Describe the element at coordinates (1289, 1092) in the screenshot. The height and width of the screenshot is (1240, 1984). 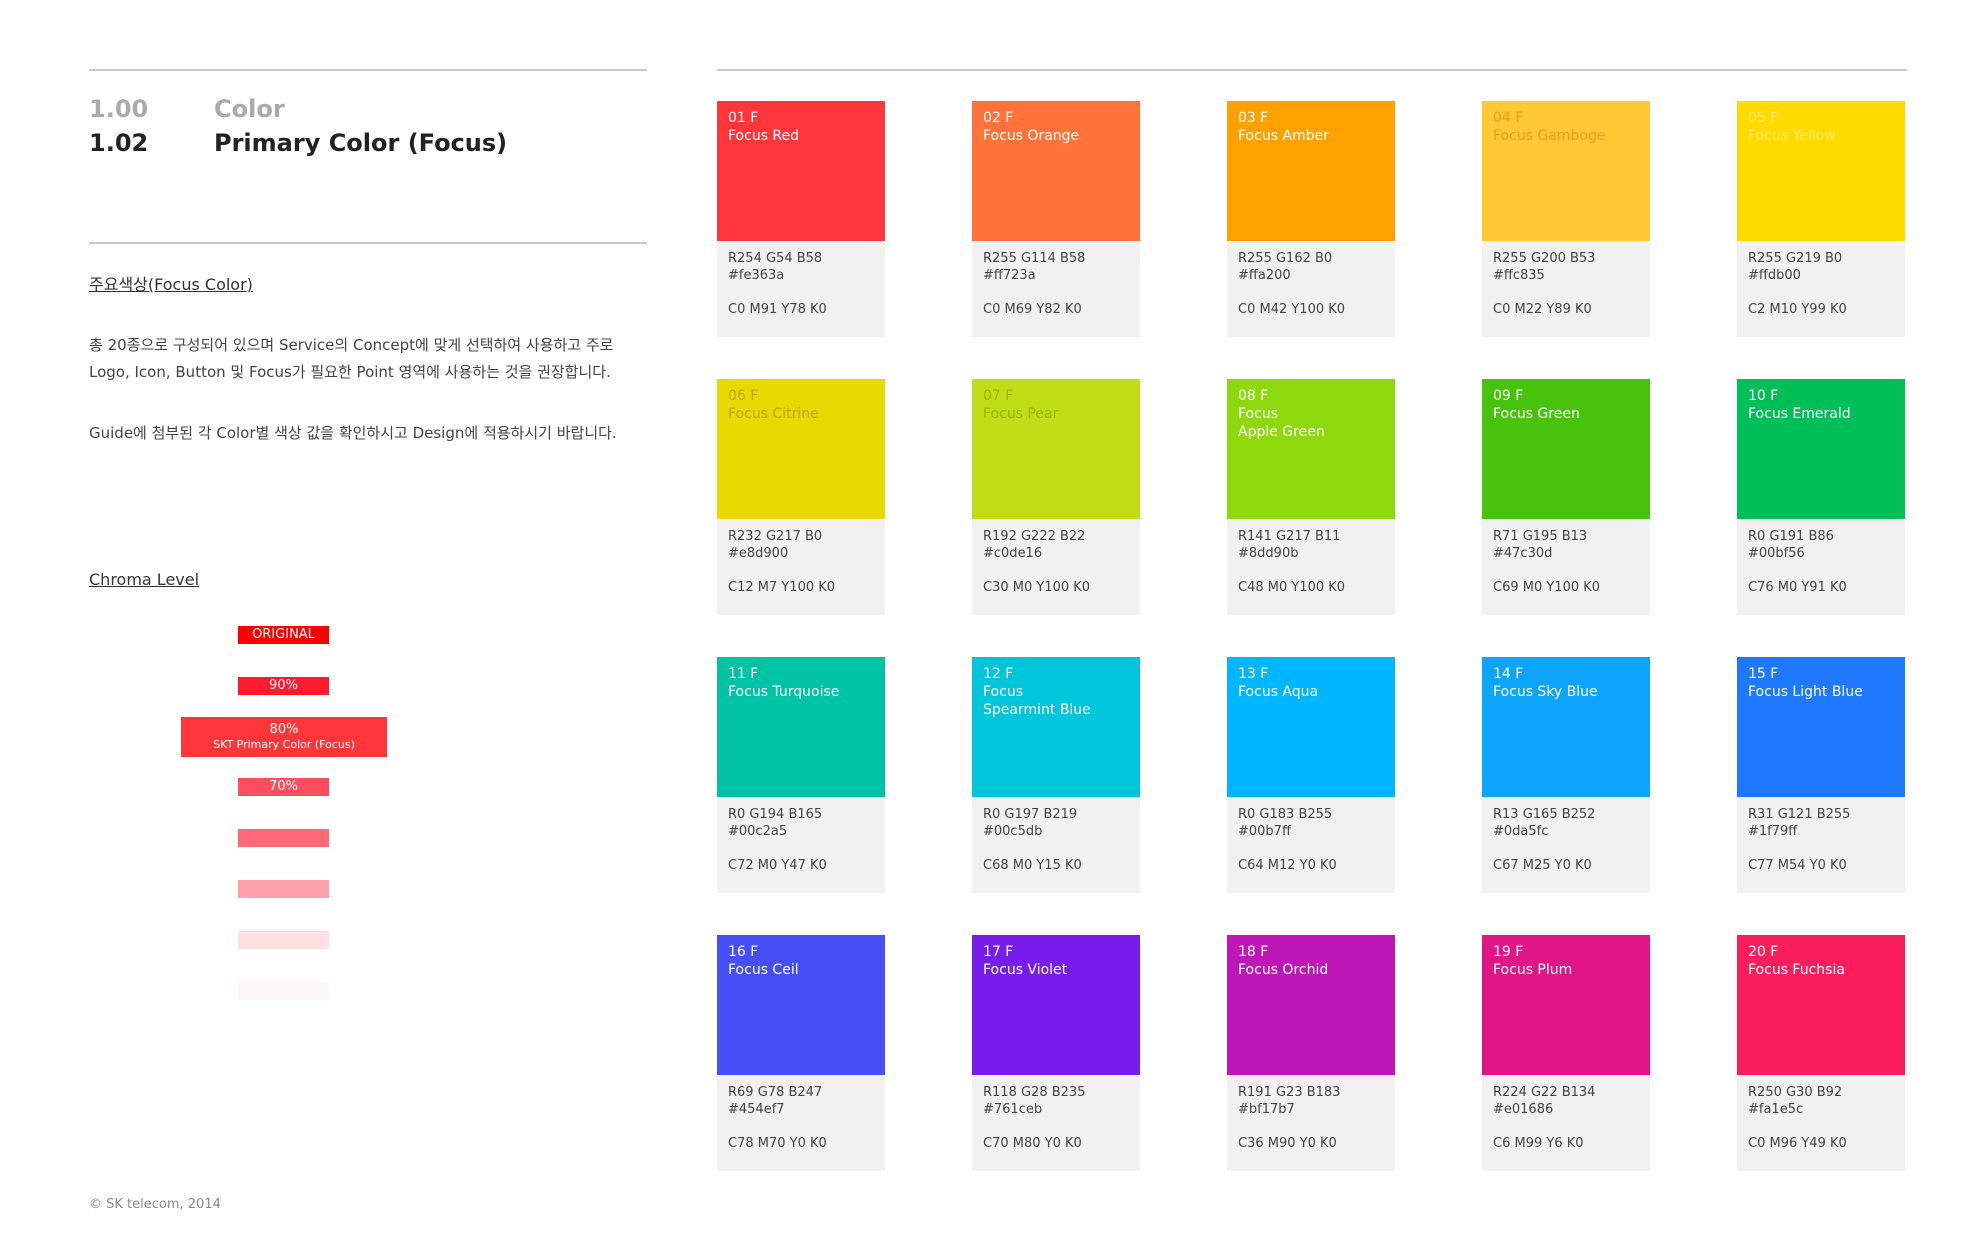
I see `rgb-value: R191 G23 B183` at that location.